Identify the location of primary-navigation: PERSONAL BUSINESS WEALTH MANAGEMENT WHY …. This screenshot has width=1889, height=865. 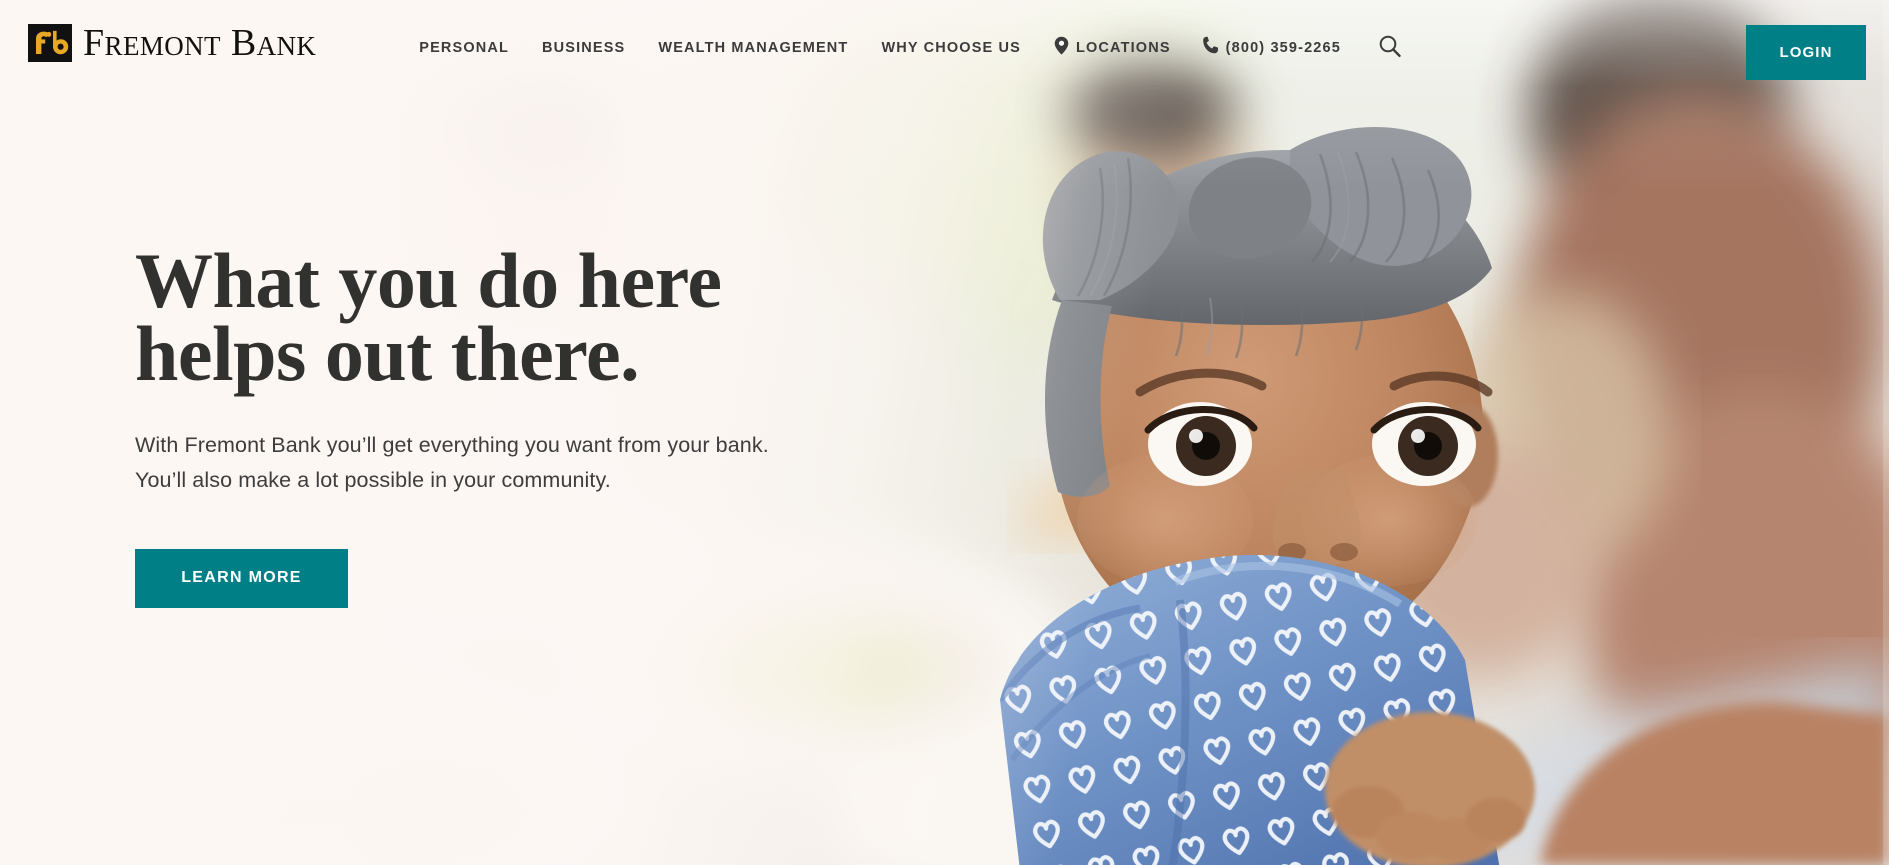
(1154, 47).